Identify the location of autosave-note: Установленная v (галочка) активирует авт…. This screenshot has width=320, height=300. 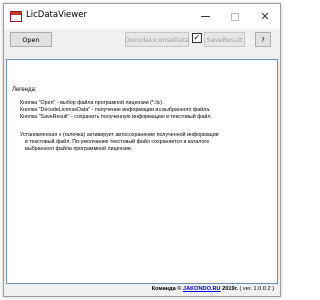
(119, 142).